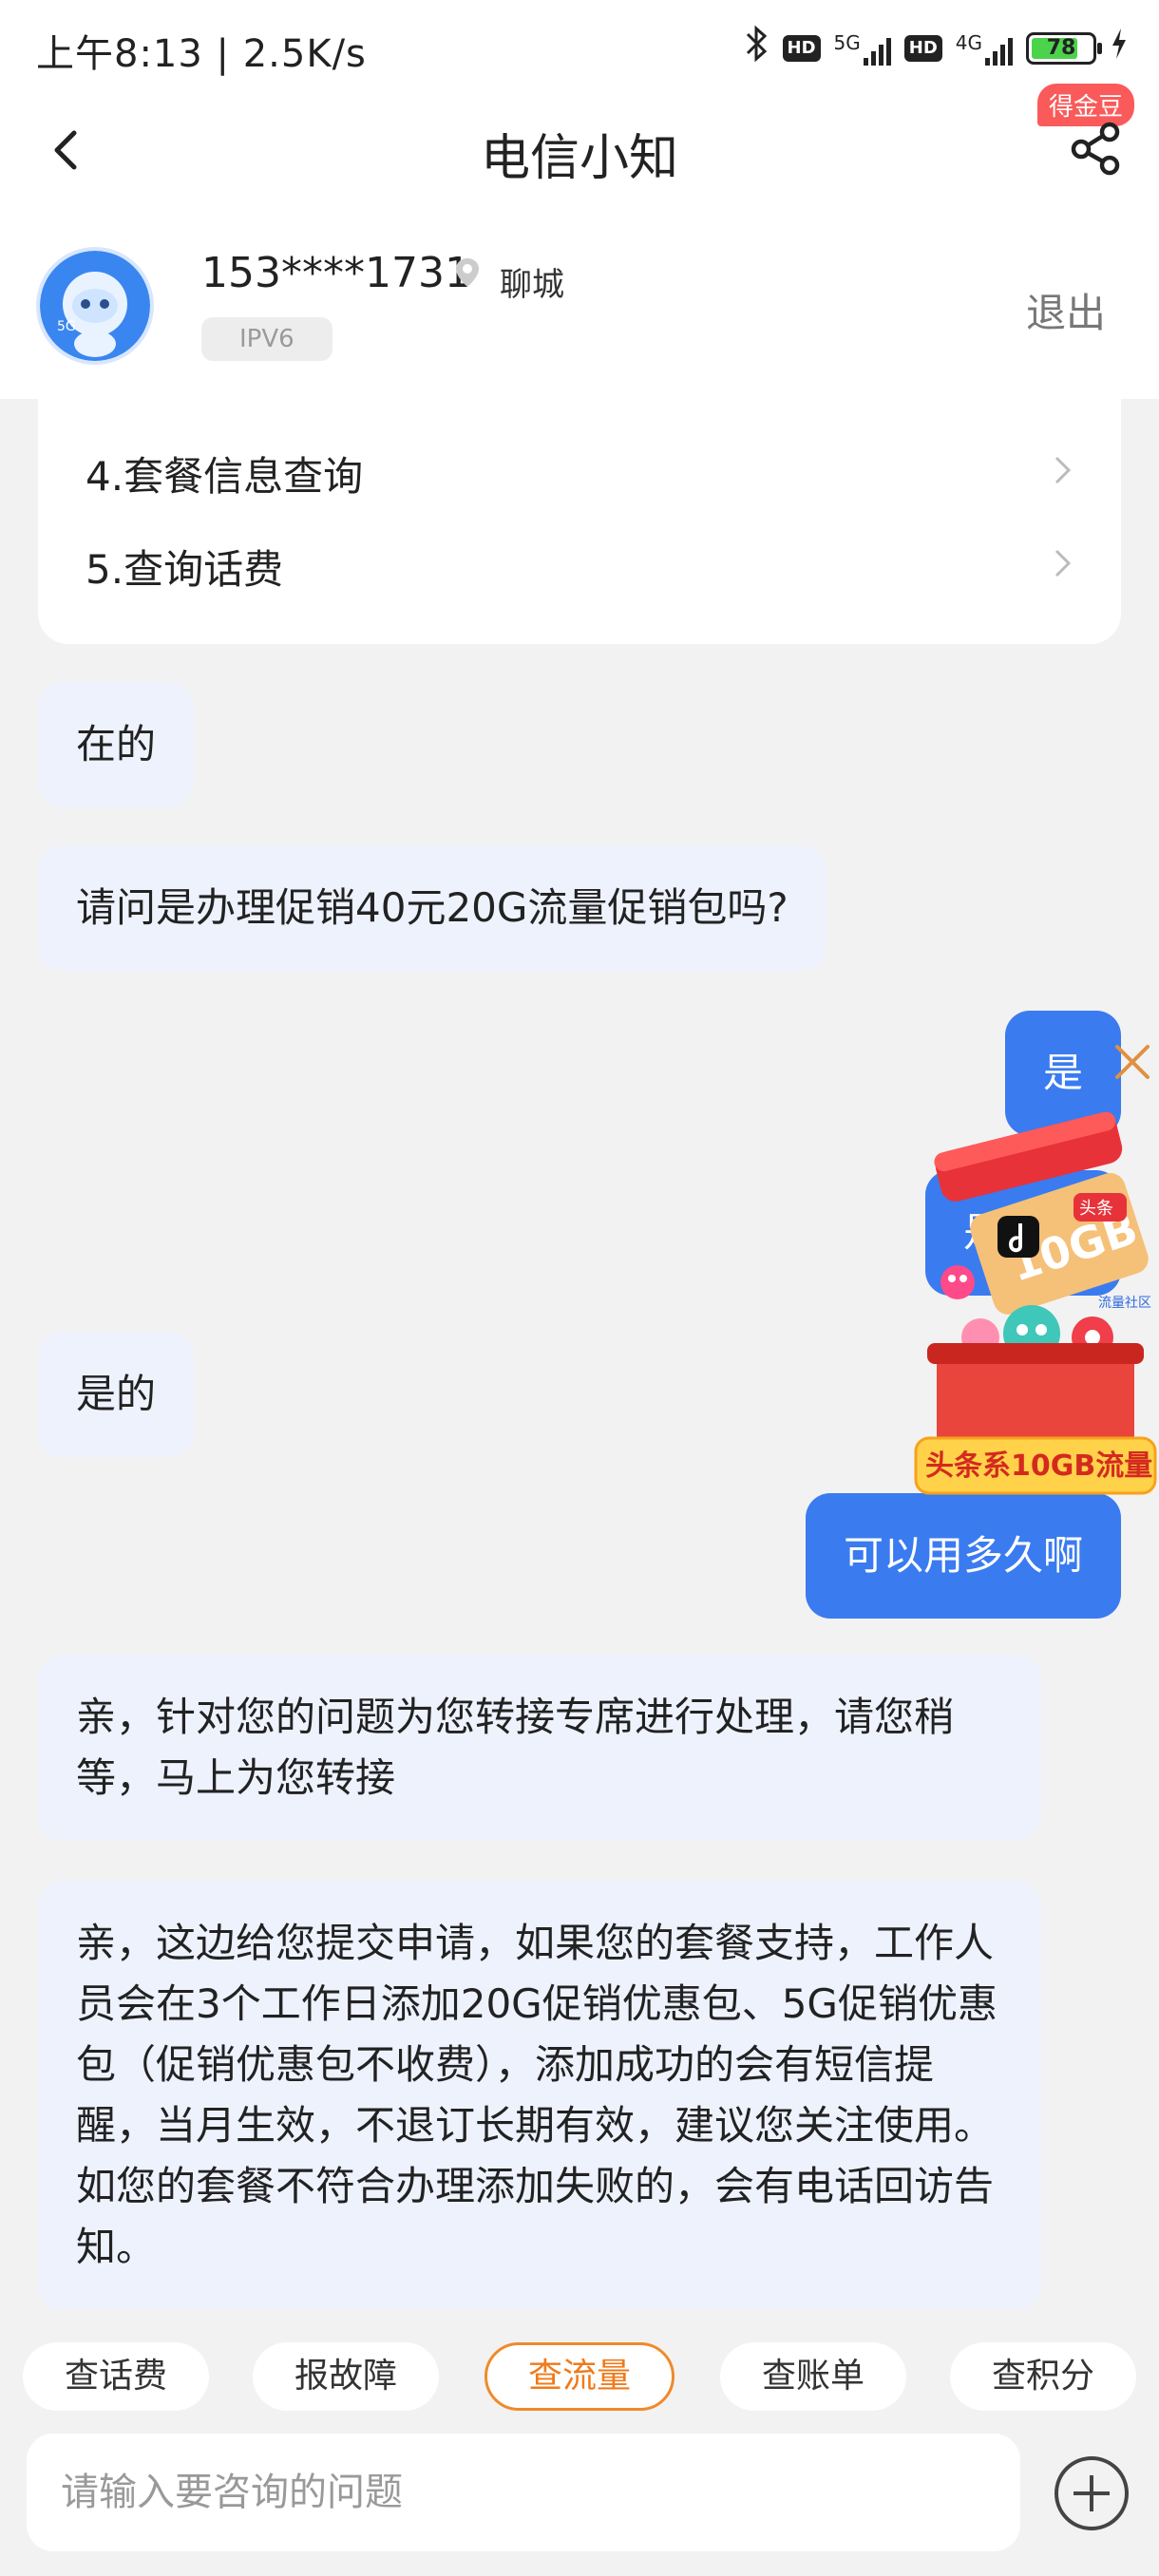  Describe the element at coordinates (1064, 48) in the screenshot. I see `battery-icon: 78` at that location.